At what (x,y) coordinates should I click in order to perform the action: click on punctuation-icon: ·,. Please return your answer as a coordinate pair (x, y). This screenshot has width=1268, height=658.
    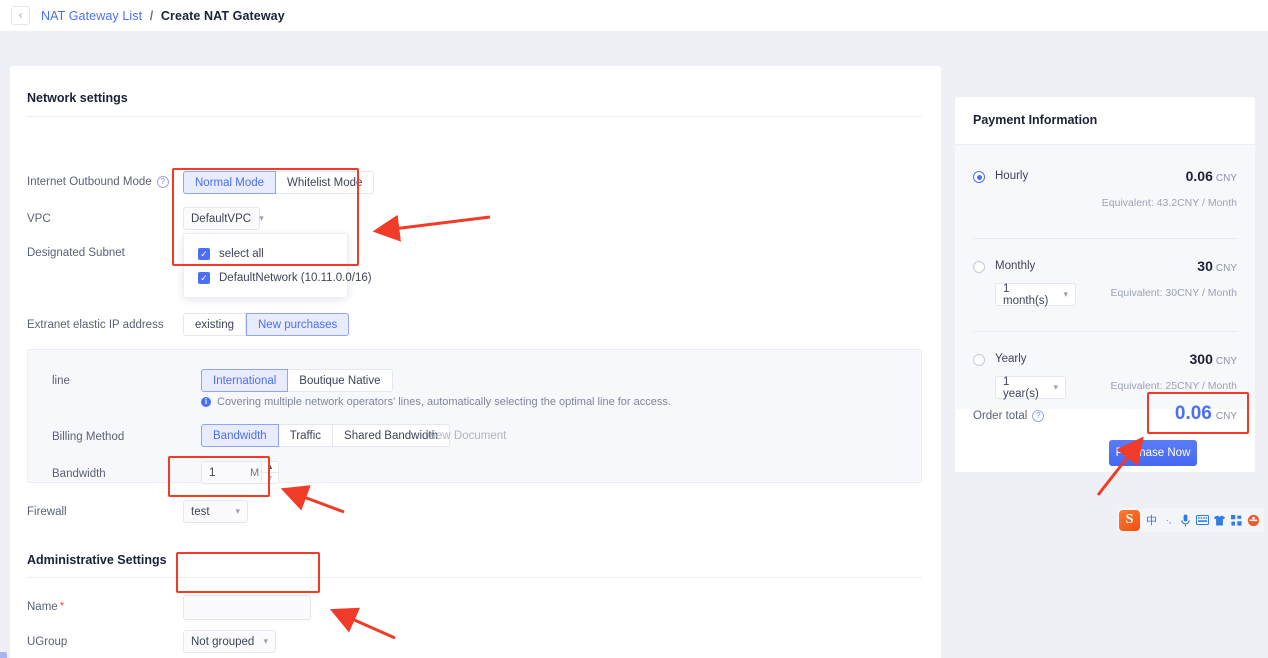
    Looking at the image, I should click on (1168, 520).